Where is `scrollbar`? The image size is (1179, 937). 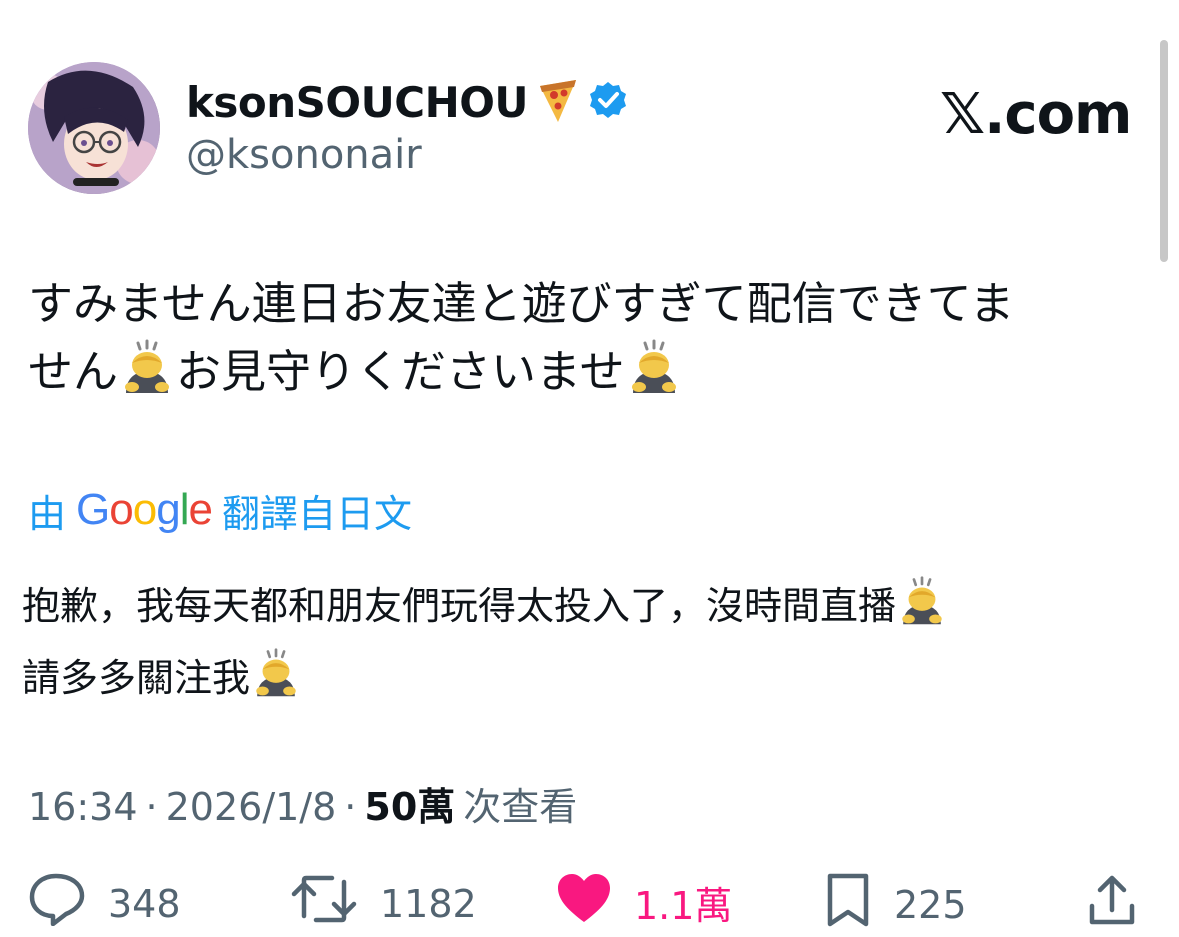
scrollbar is located at coordinates (1164, 151).